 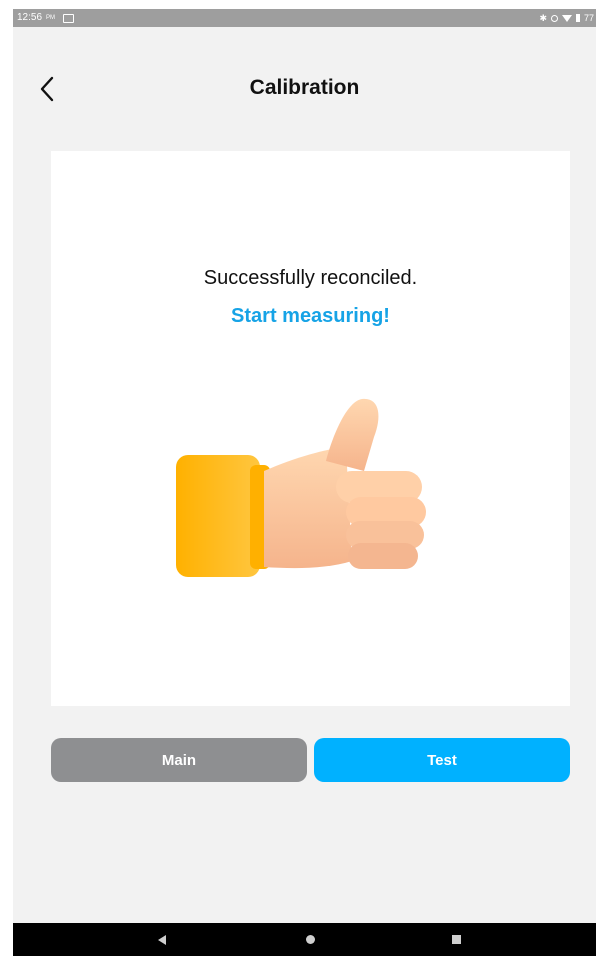 I want to click on bluetooth-icon: ✱, so click(x=543, y=18).